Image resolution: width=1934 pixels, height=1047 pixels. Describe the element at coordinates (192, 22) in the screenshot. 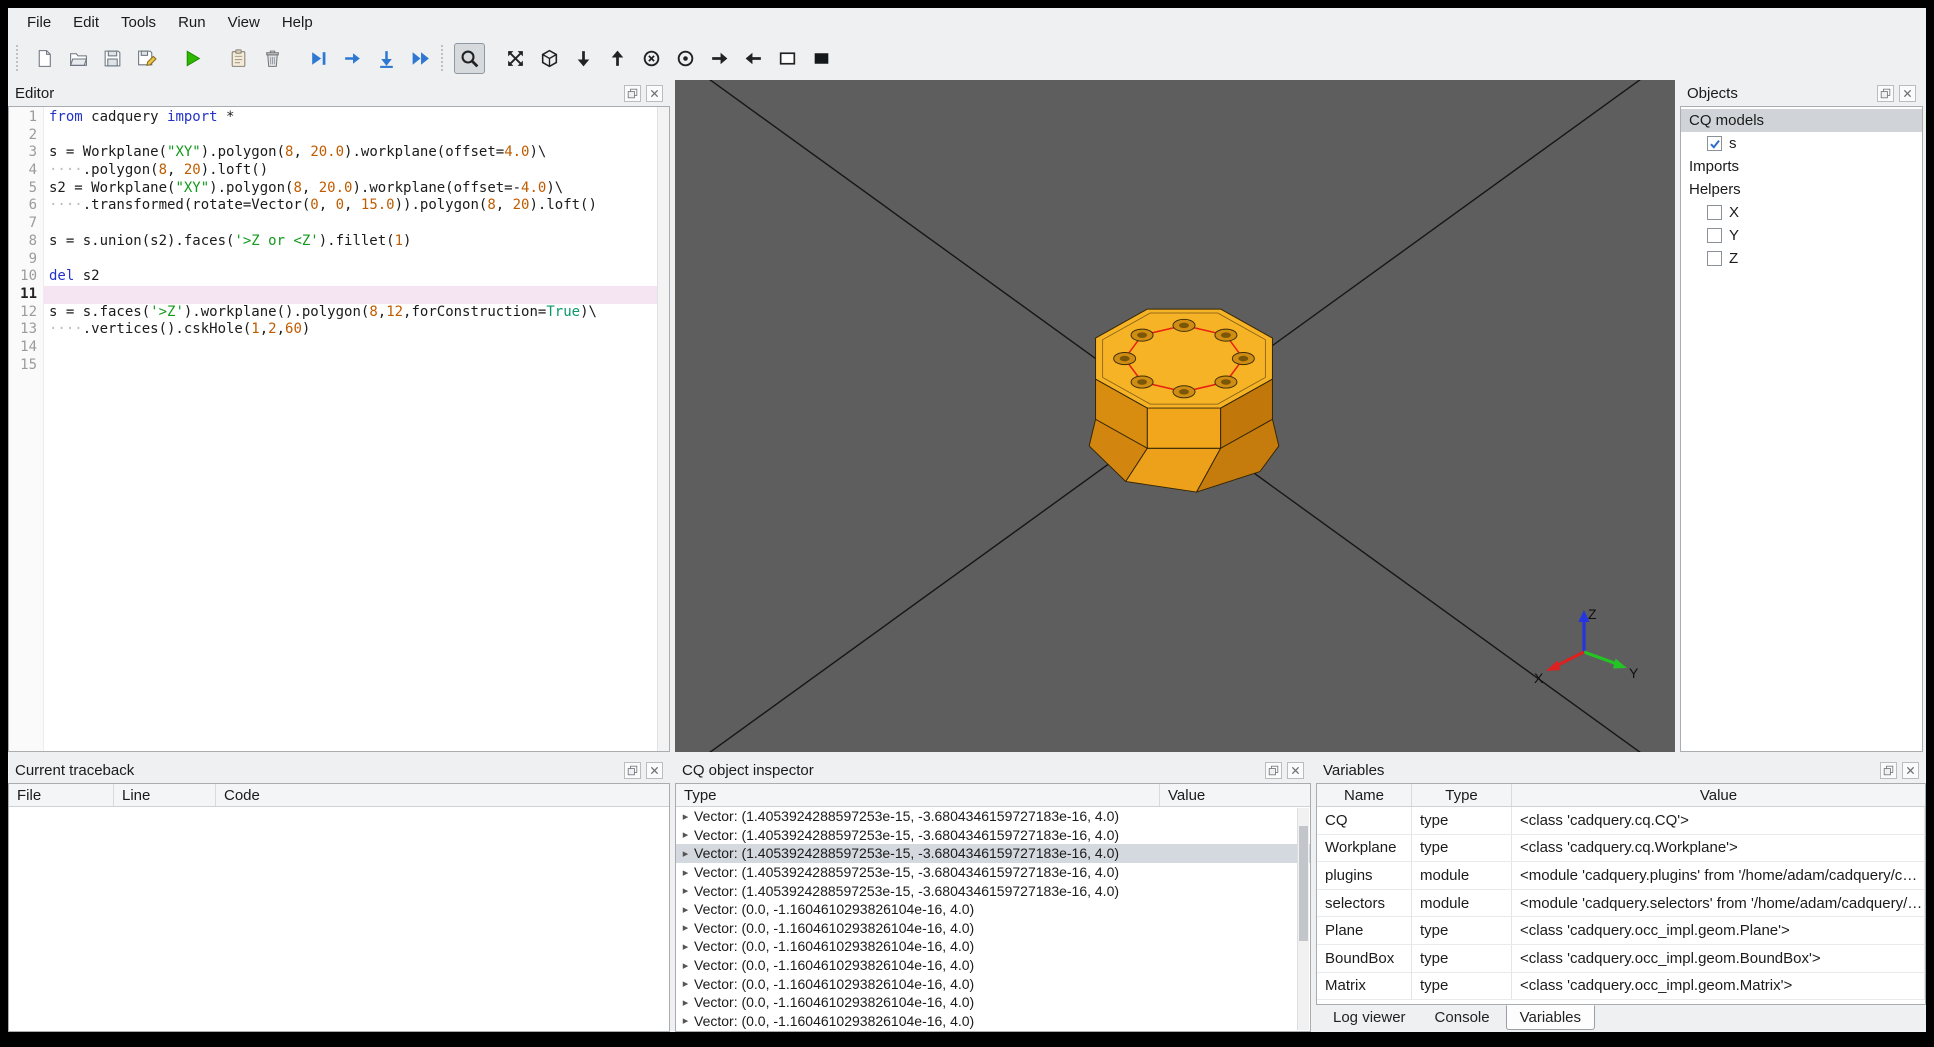

I see `menu-run: Run` at that location.